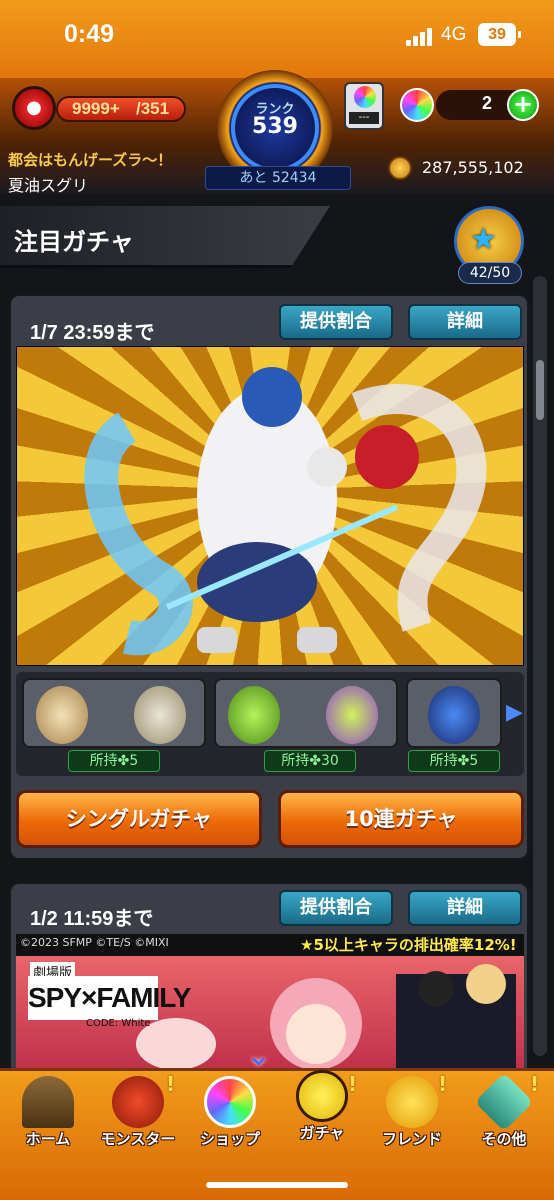 The width and height of the screenshot is (554, 1200). Describe the element at coordinates (278, 178) in the screenshot. I see `rank-next-exp: あと 52434` at that location.